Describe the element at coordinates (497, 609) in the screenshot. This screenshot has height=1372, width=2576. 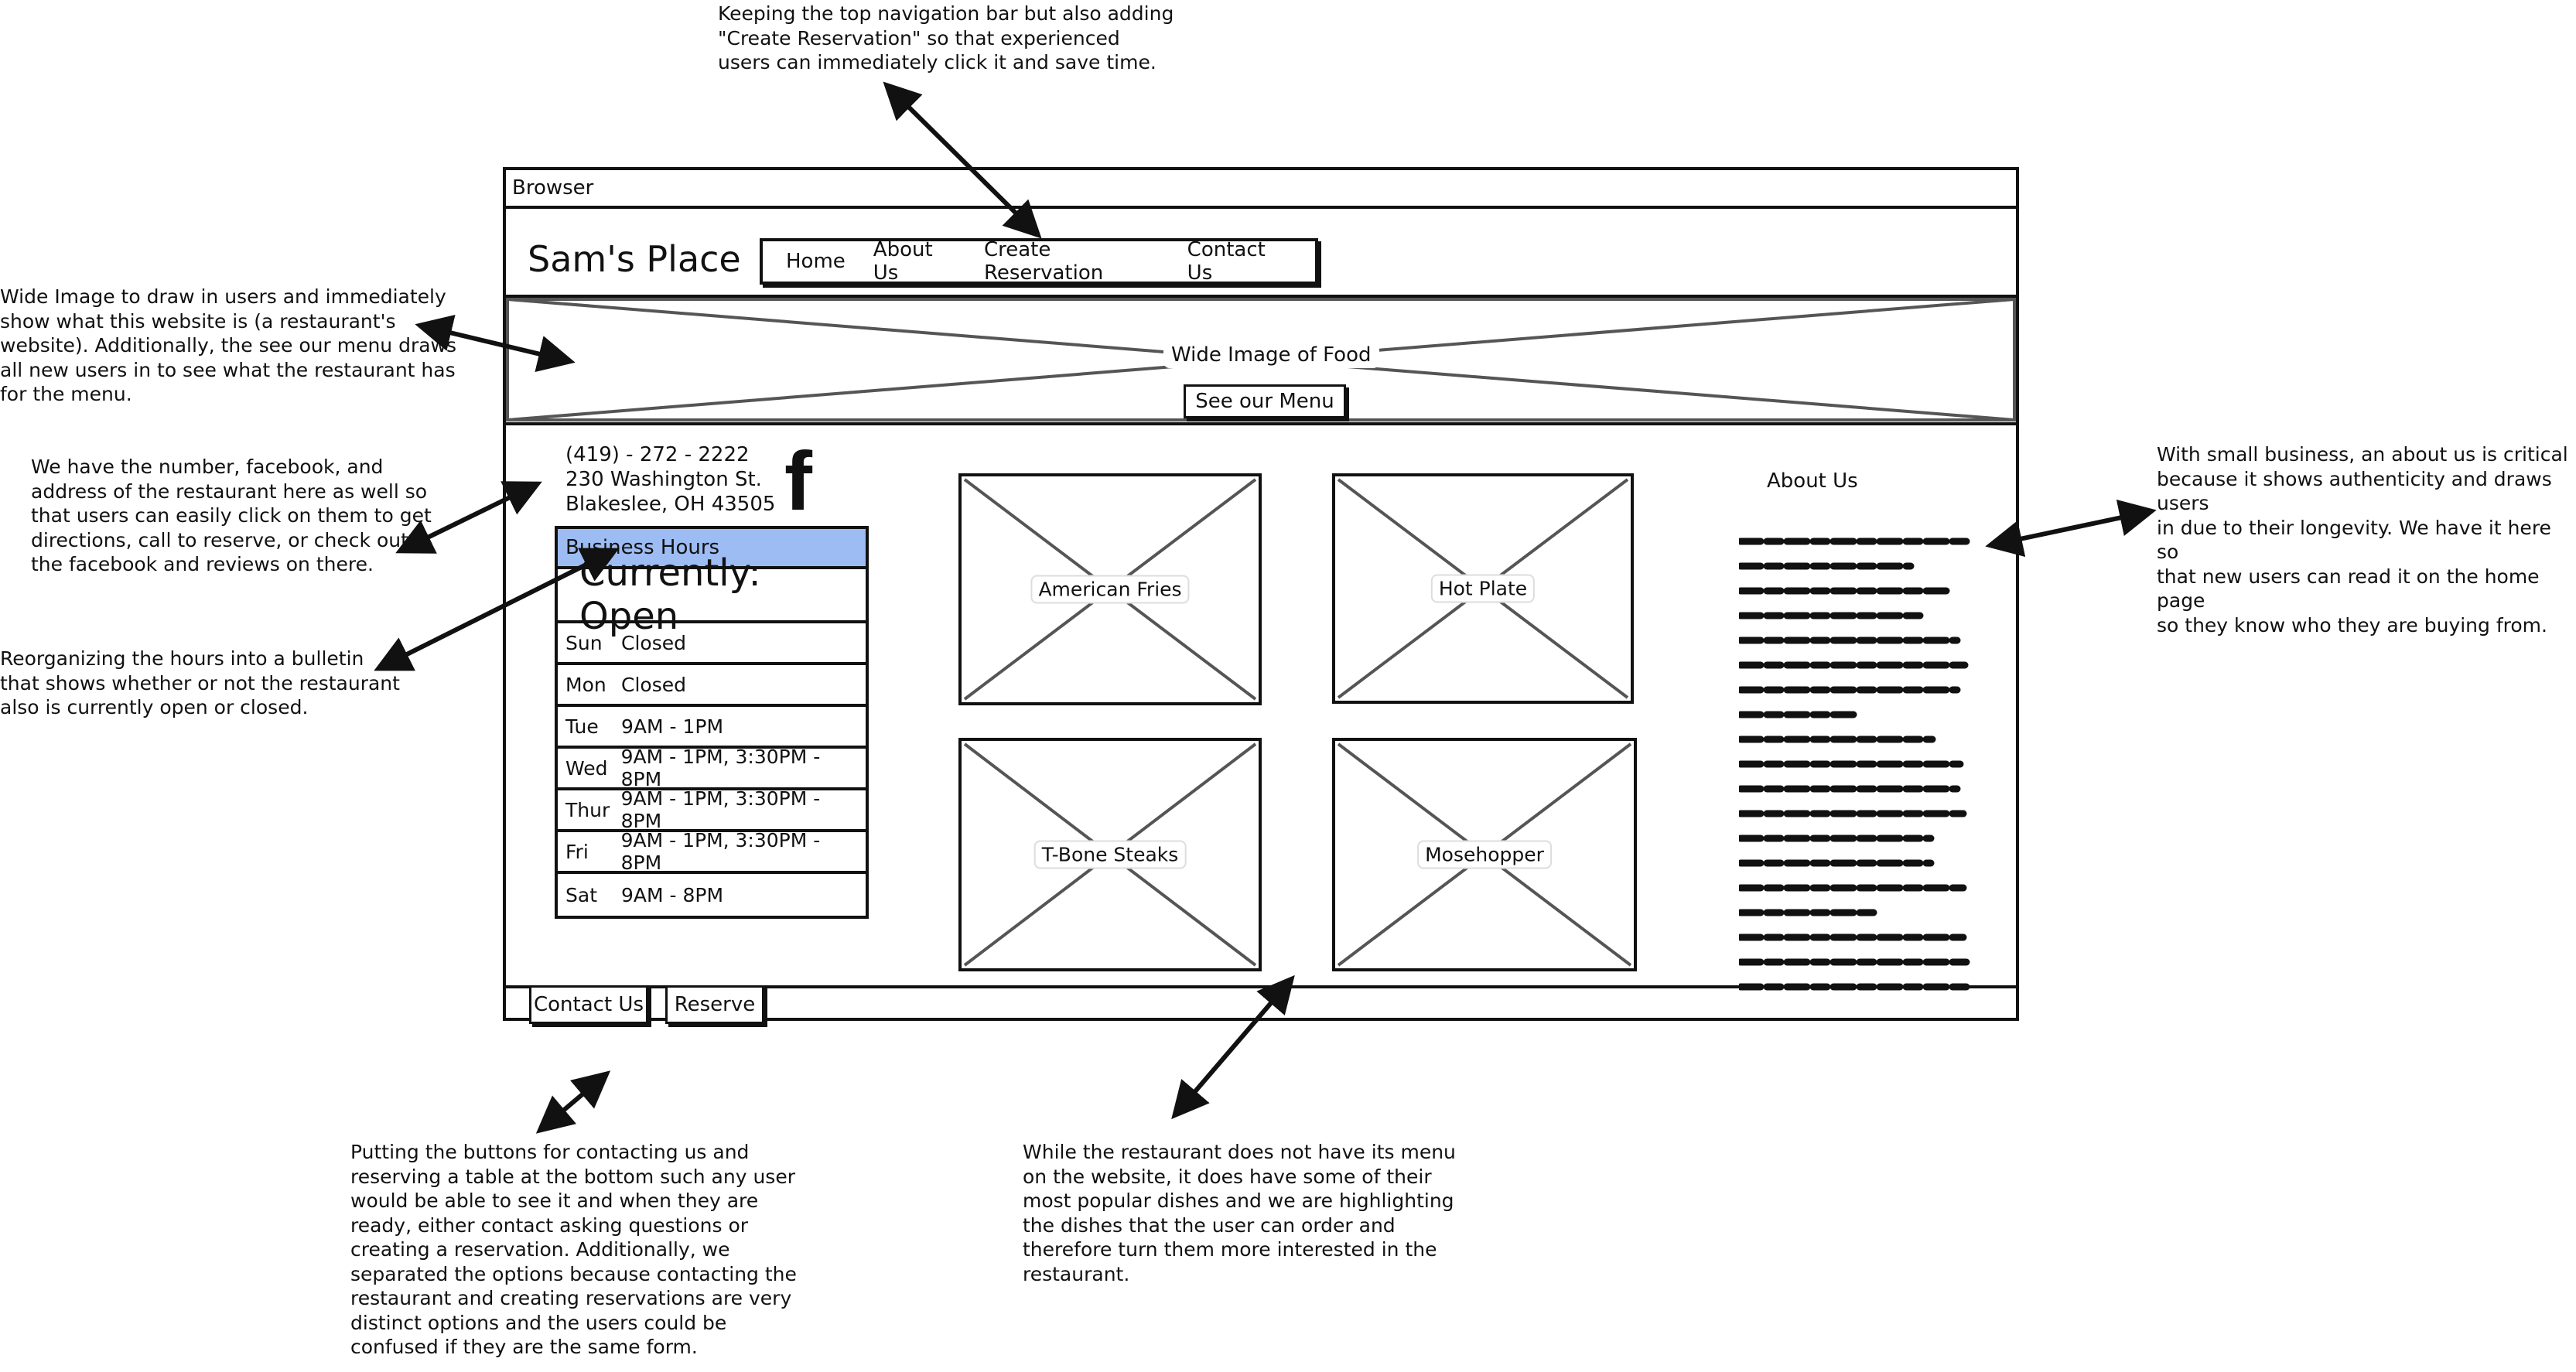
I see `arrow-hours` at that location.